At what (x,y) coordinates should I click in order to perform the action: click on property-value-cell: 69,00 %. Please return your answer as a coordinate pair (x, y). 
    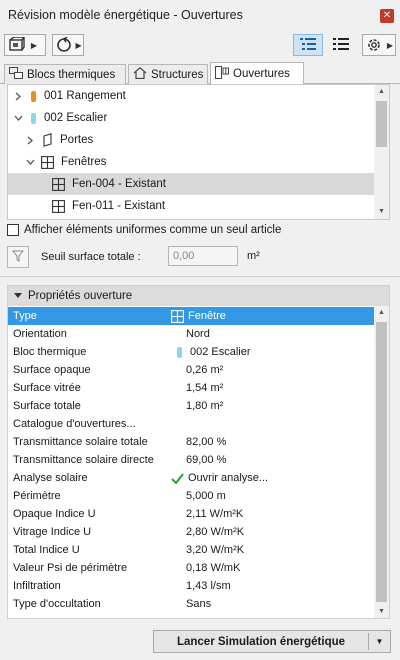
    Looking at the image, I should click on (206, 460).